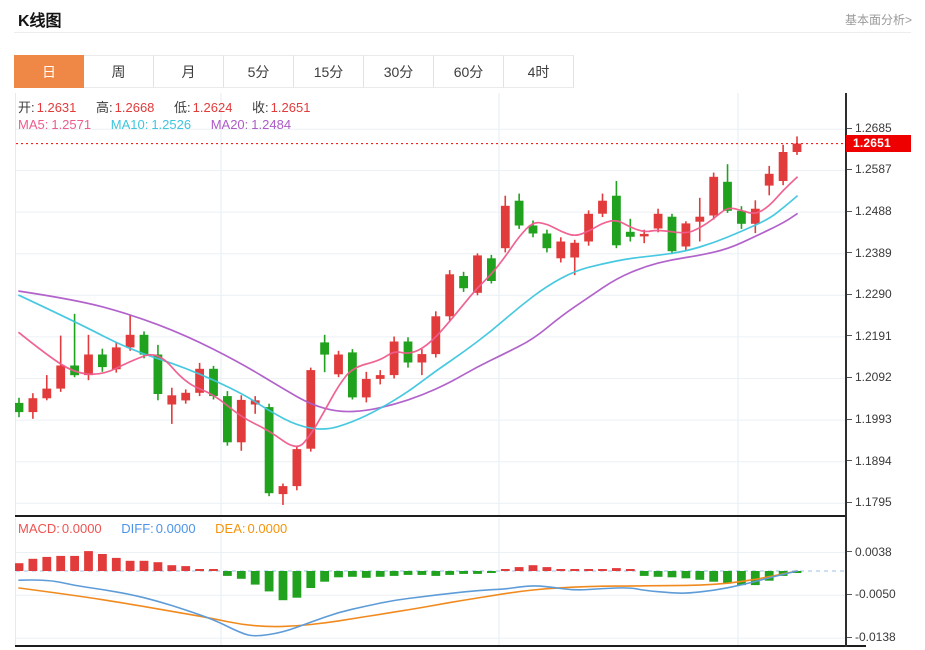 The image size is (925, 650). What do you see at coordinates (869, 336) in the screenshot?
I see `price-tick-5: 1.2191` at bounding box center [869, 336].